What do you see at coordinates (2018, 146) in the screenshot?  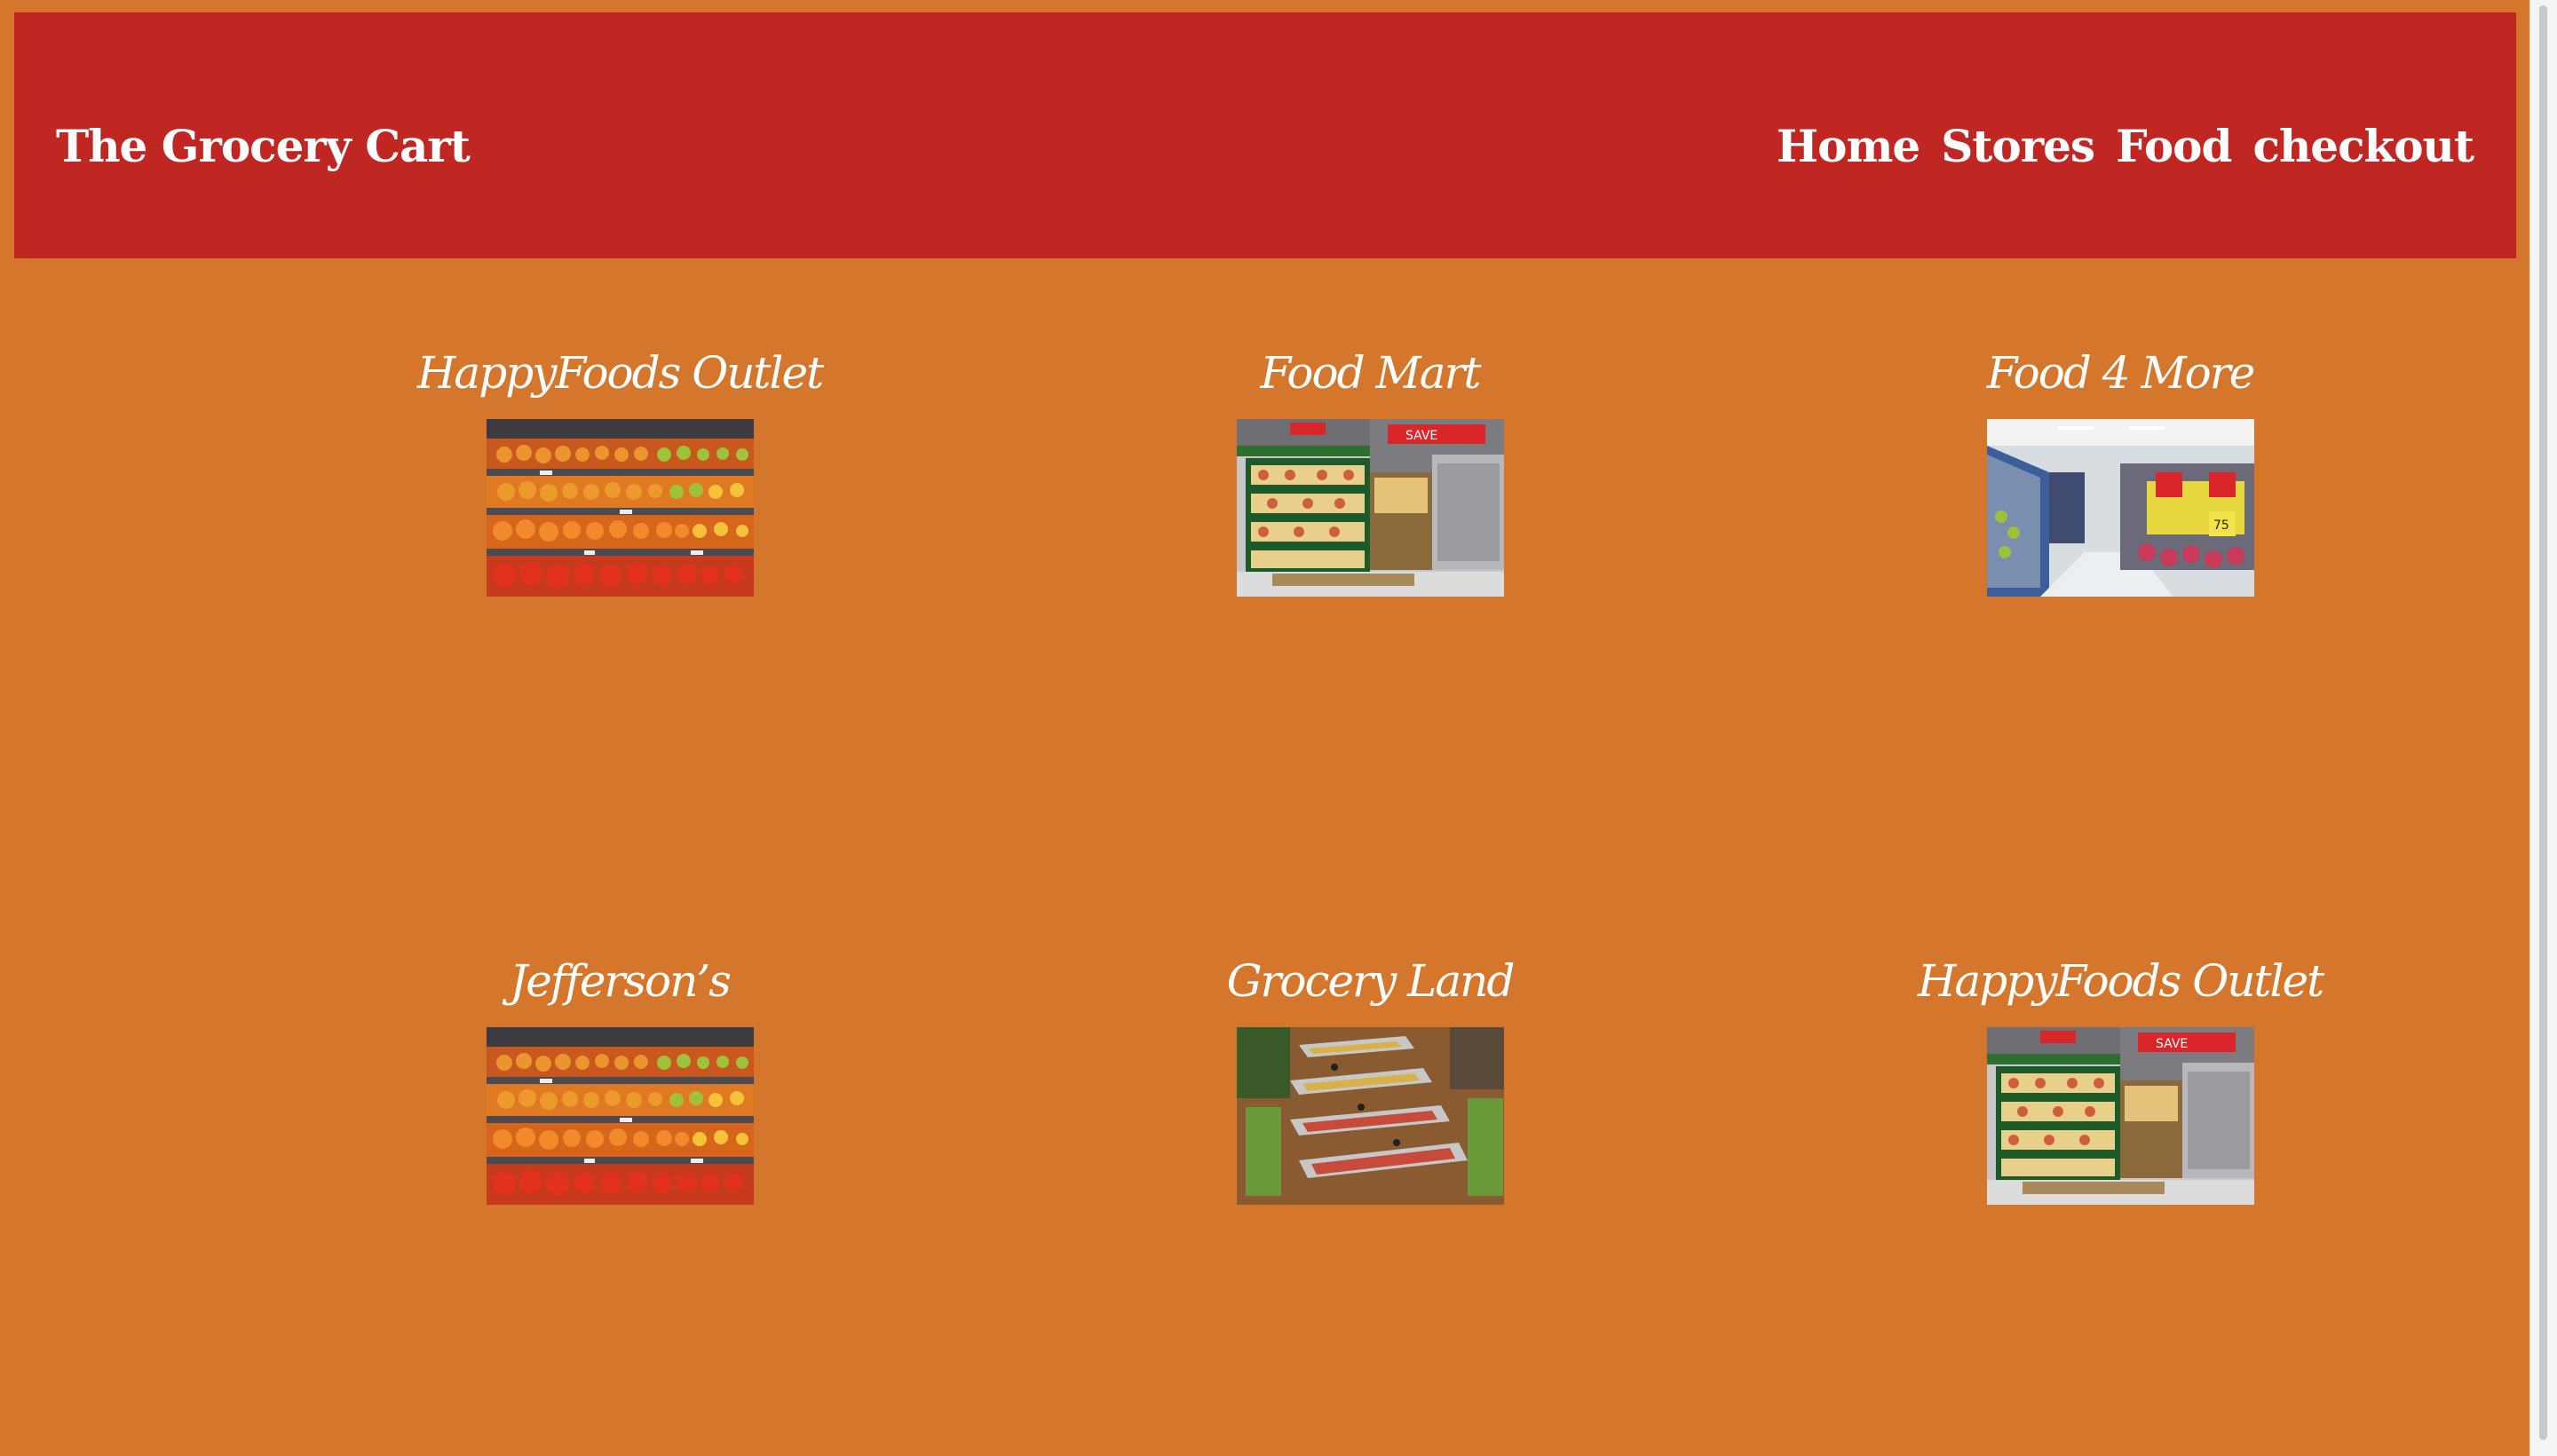 I see `nav-link-stores: Stores` at bounding box center [2018, 146].